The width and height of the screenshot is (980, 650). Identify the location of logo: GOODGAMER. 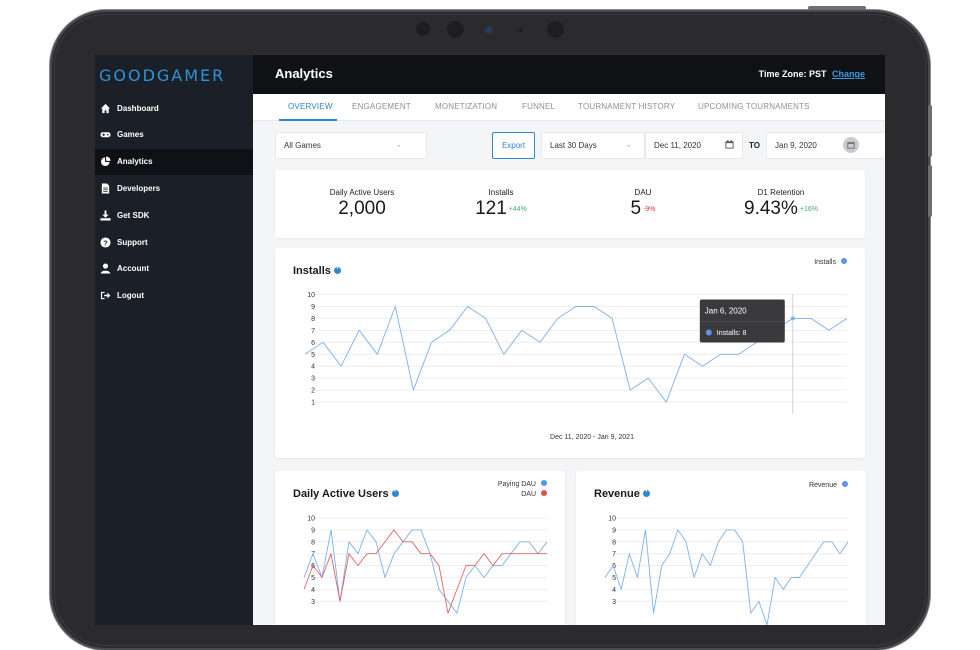
(162, 75).